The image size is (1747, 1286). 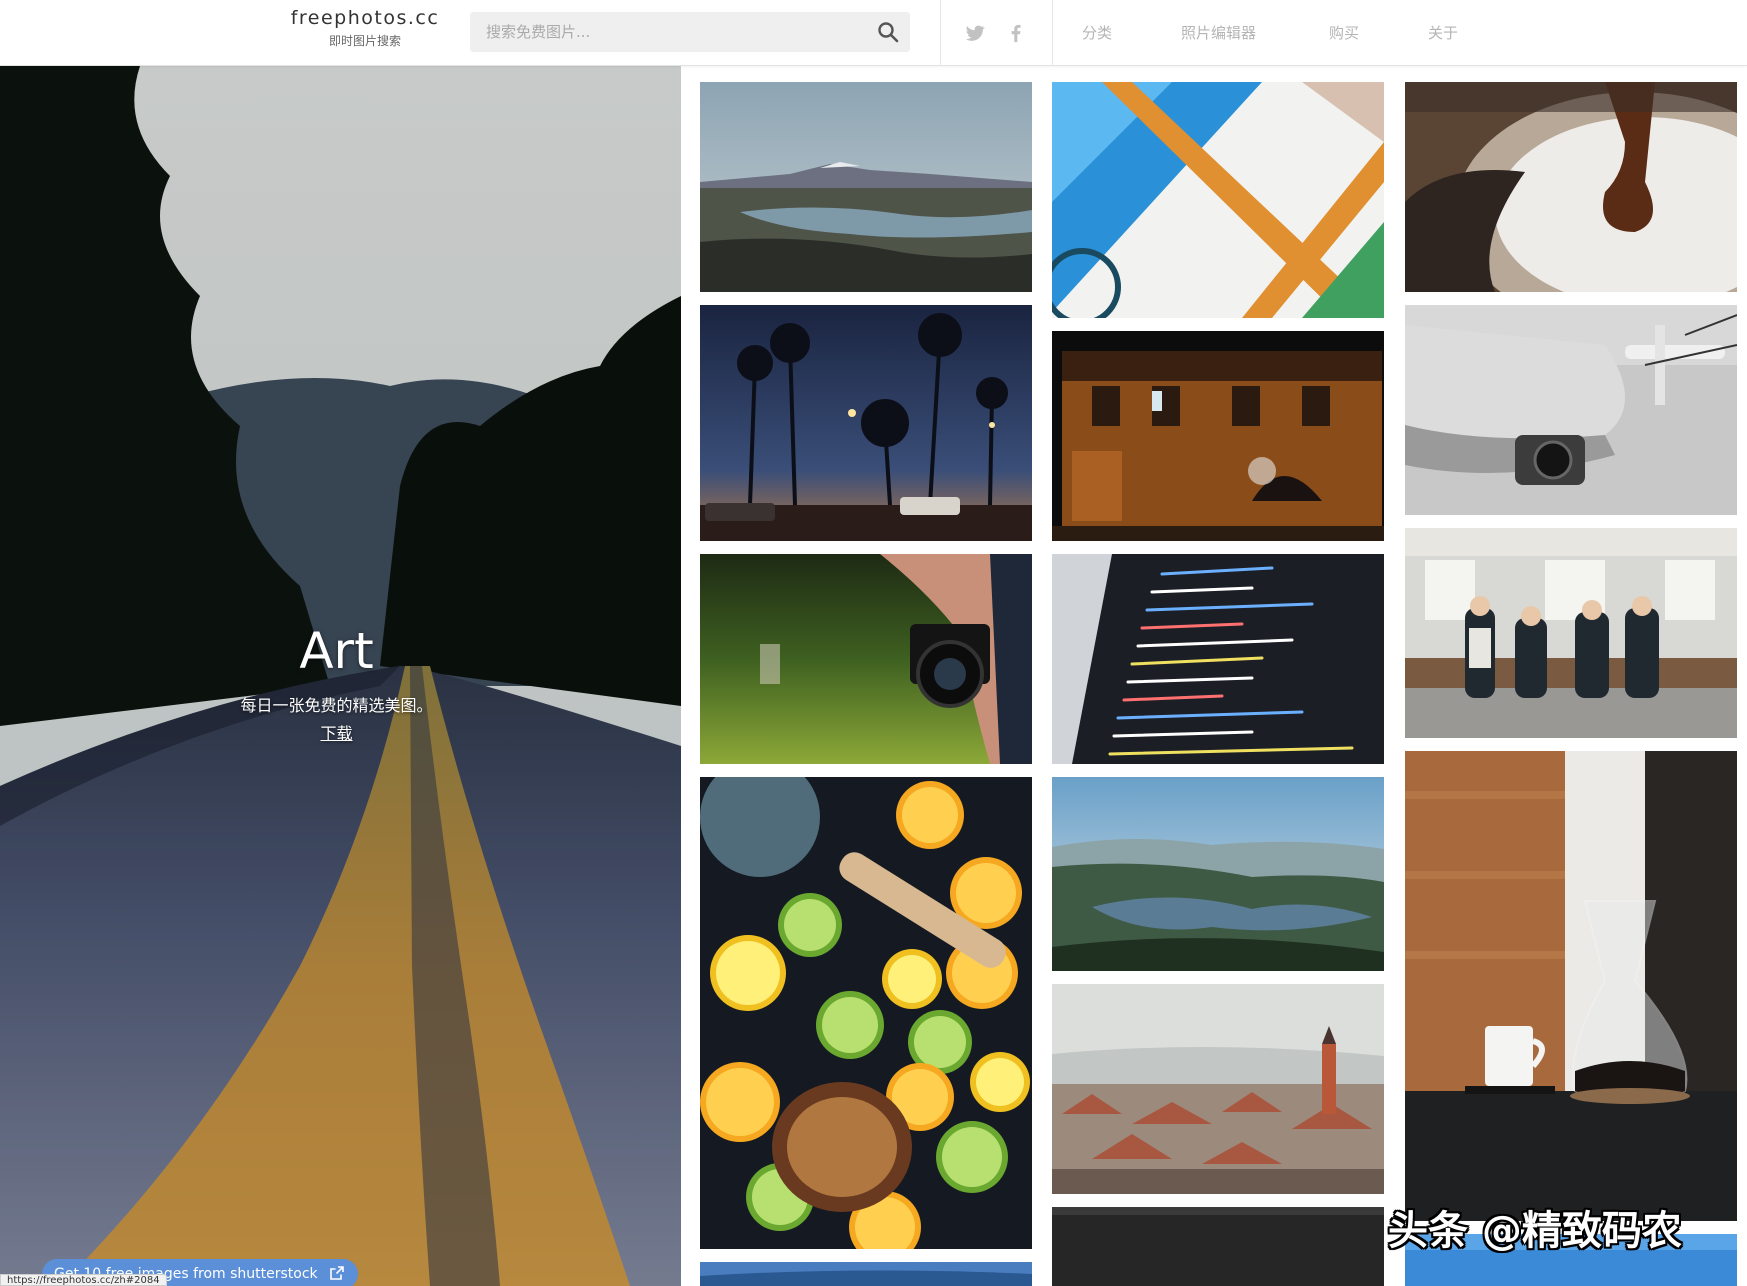 I want to click on hero-download-link: 下载, so click(x=336, y=733).